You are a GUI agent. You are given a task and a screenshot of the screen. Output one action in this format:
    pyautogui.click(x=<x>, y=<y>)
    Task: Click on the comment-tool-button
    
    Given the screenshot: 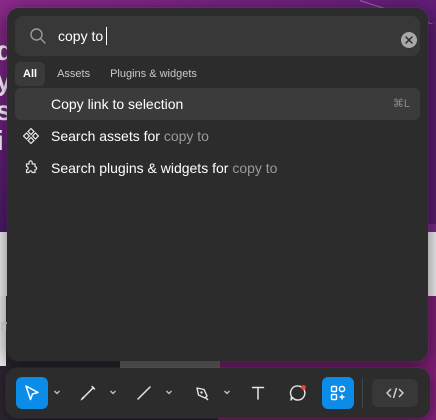 What is the action you would take?
    pyautogui.click(x=298, y=393)
    